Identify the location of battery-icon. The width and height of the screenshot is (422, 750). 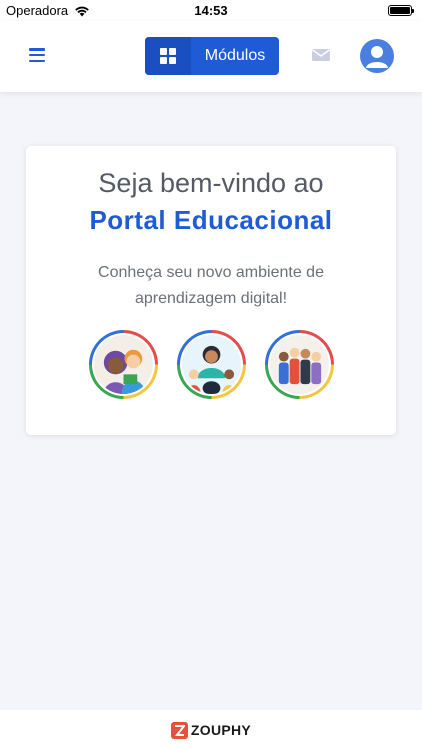
(401, 10).